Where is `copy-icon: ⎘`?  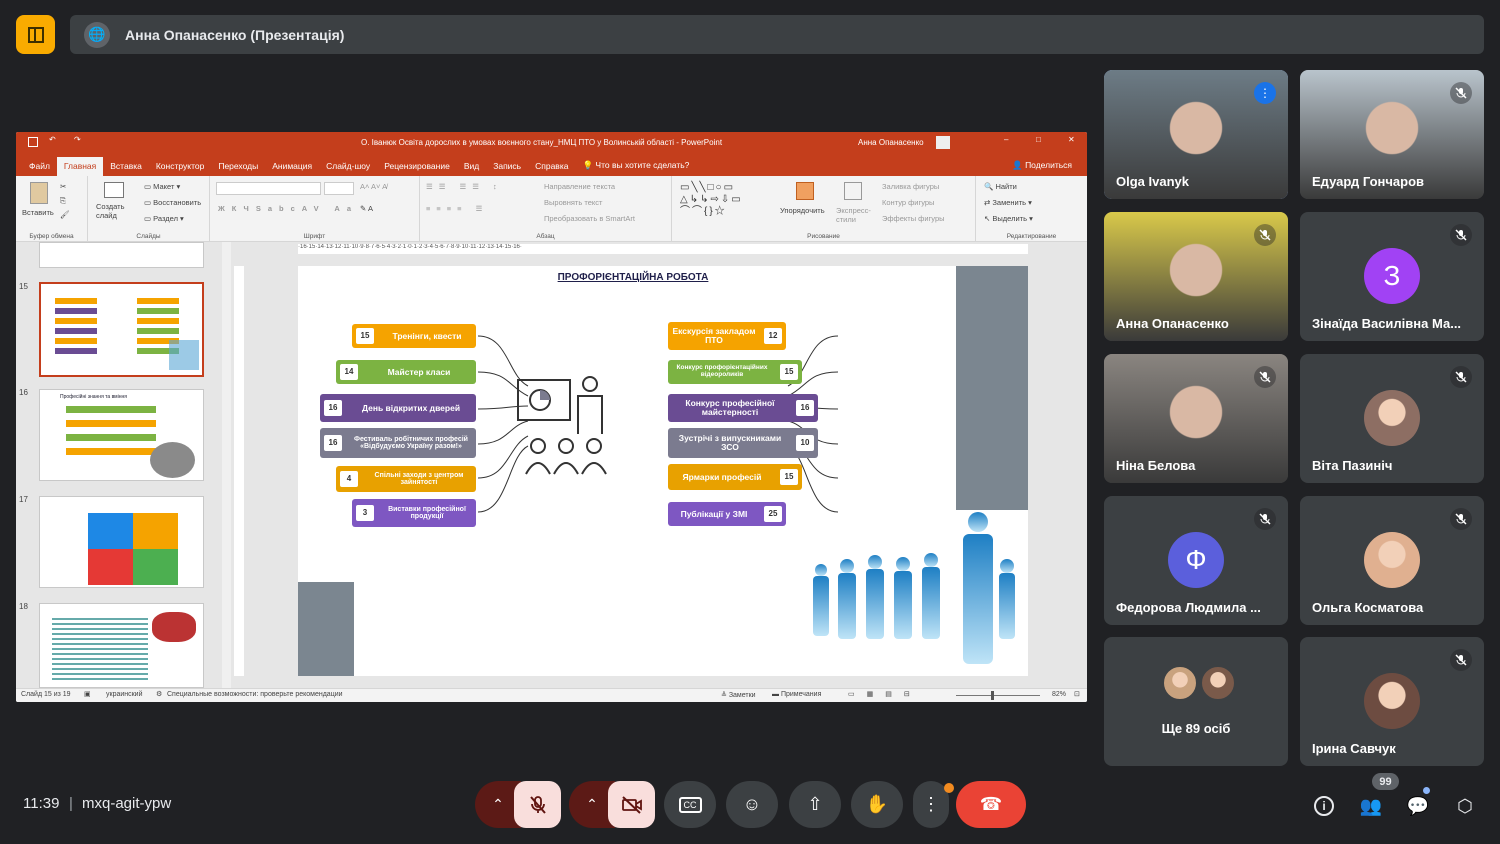 copy-icon: ⎘ is located at coordinates (63, 201).